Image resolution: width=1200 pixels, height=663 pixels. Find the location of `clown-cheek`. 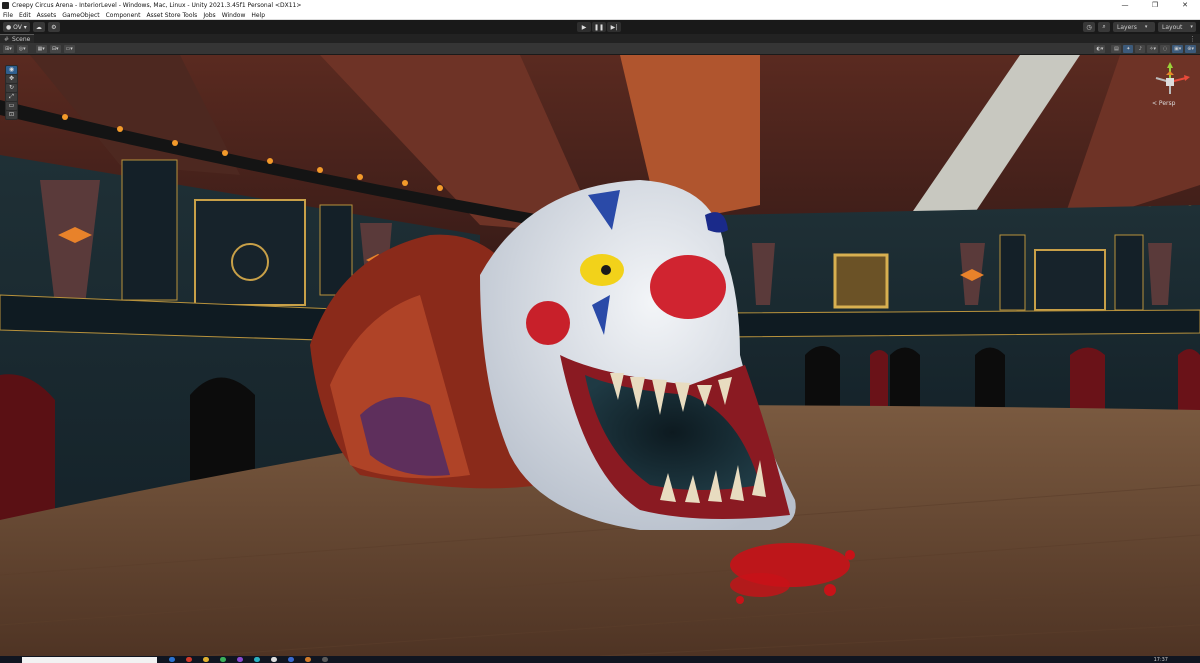

clown-cheek is located at coordinates (548, 323).